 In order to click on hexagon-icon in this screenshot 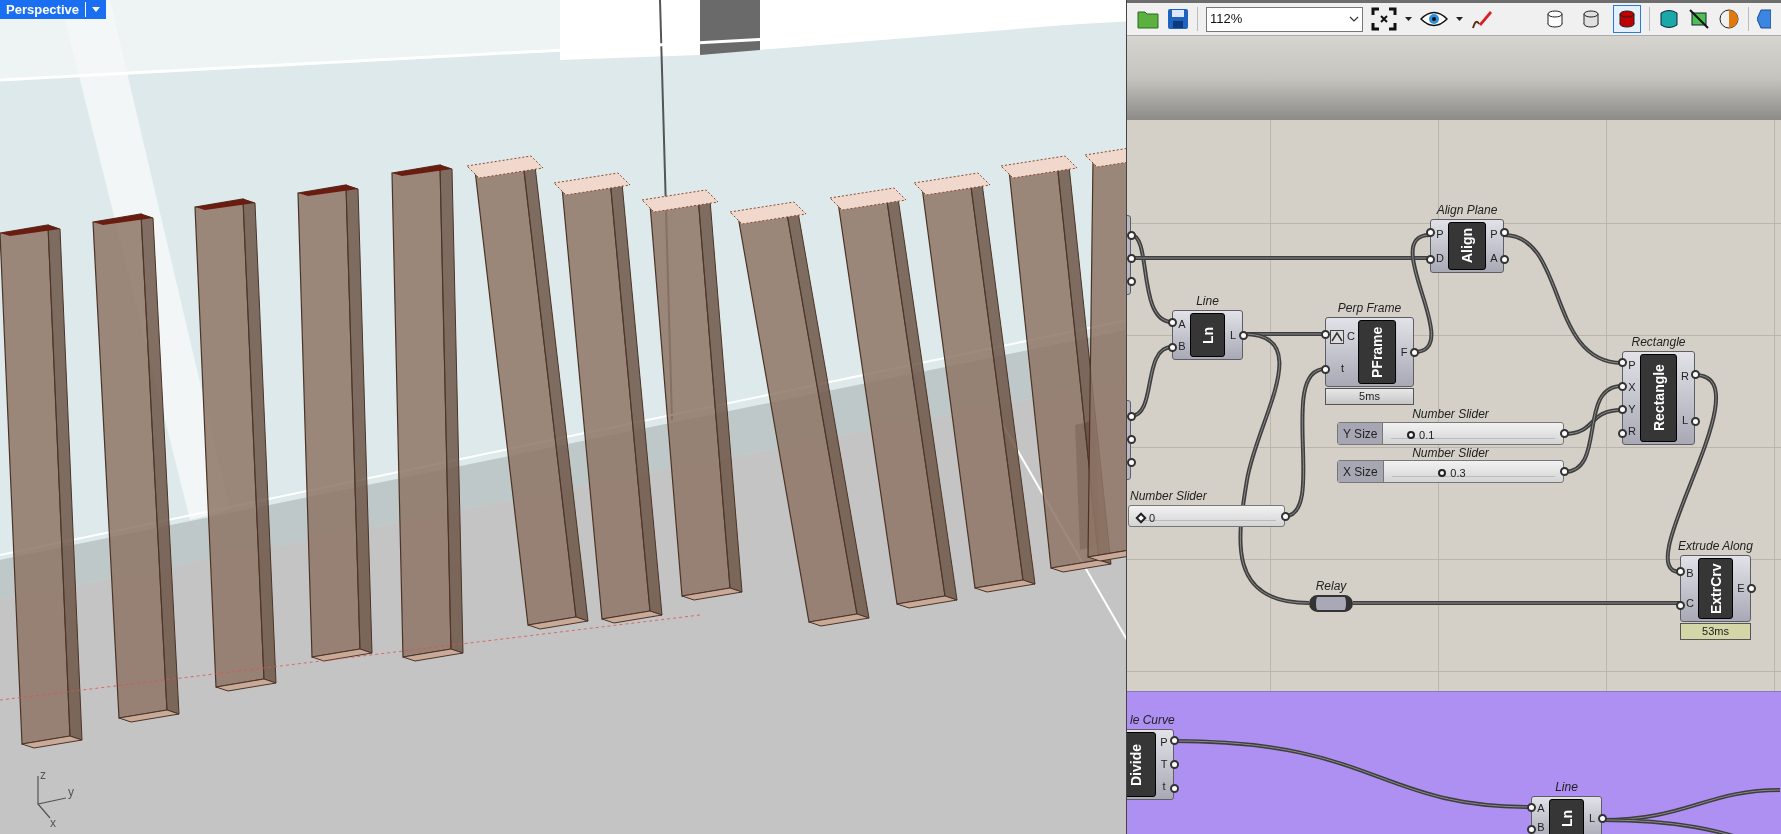, I will do `click(1764, 19)`.